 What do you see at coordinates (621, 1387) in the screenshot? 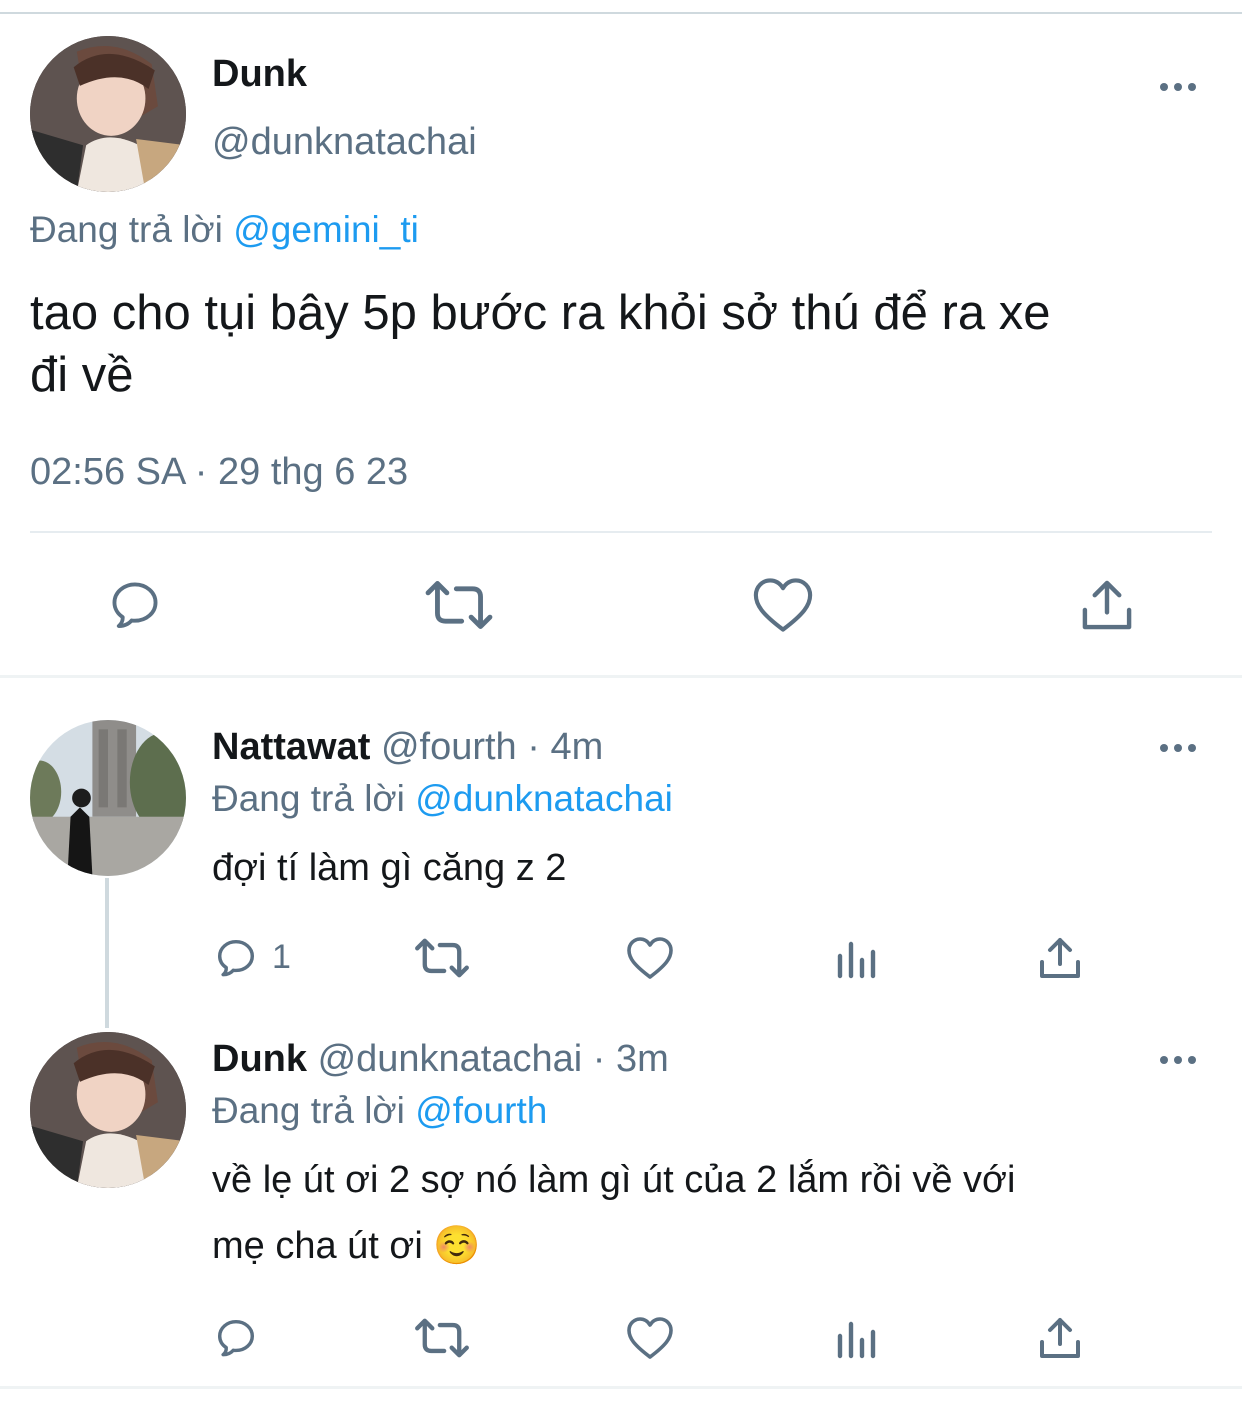
I see `bottom-divider` at bounding box center [621, 1387].